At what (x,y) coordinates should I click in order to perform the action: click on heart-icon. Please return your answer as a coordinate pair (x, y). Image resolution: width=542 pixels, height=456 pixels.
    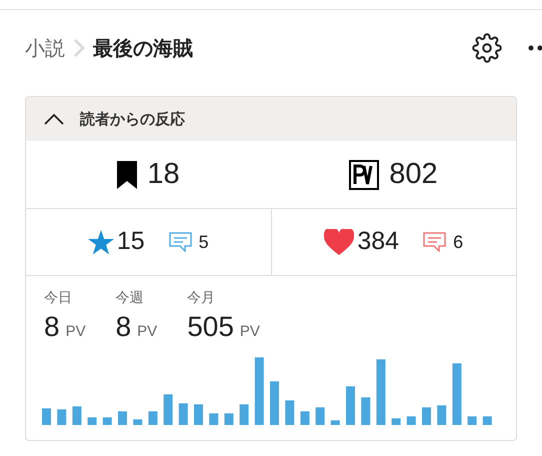
    Looking at the image, I should click on (339, 242).